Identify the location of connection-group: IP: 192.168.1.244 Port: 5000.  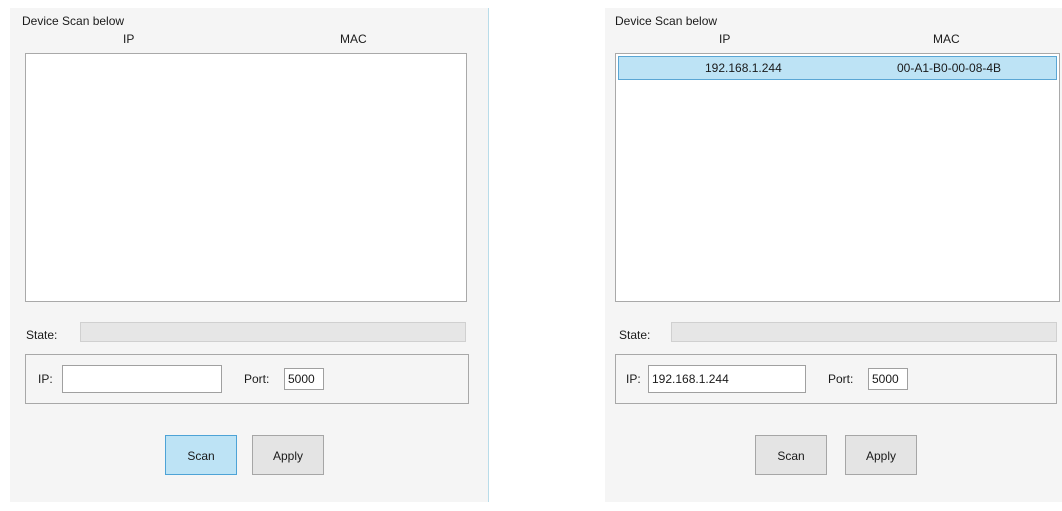
(836, 379).